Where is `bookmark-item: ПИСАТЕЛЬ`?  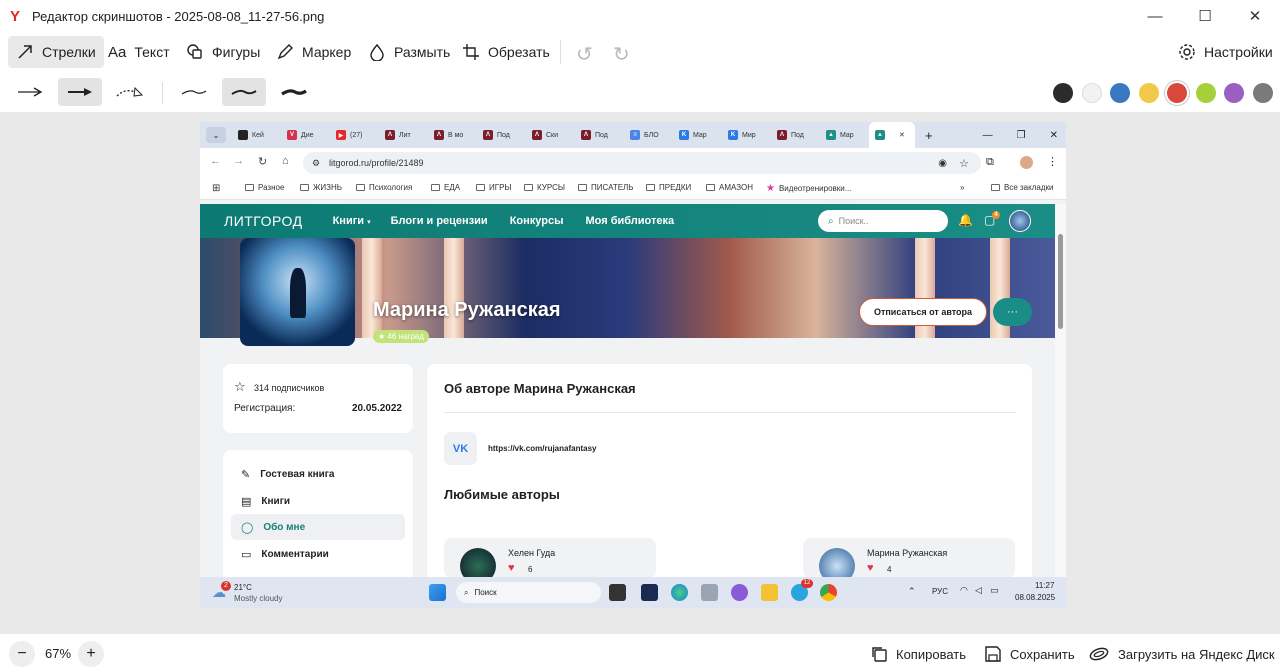
bookmark-item: ПИСАТЕЛЬ is located at coordinates (606, 187).